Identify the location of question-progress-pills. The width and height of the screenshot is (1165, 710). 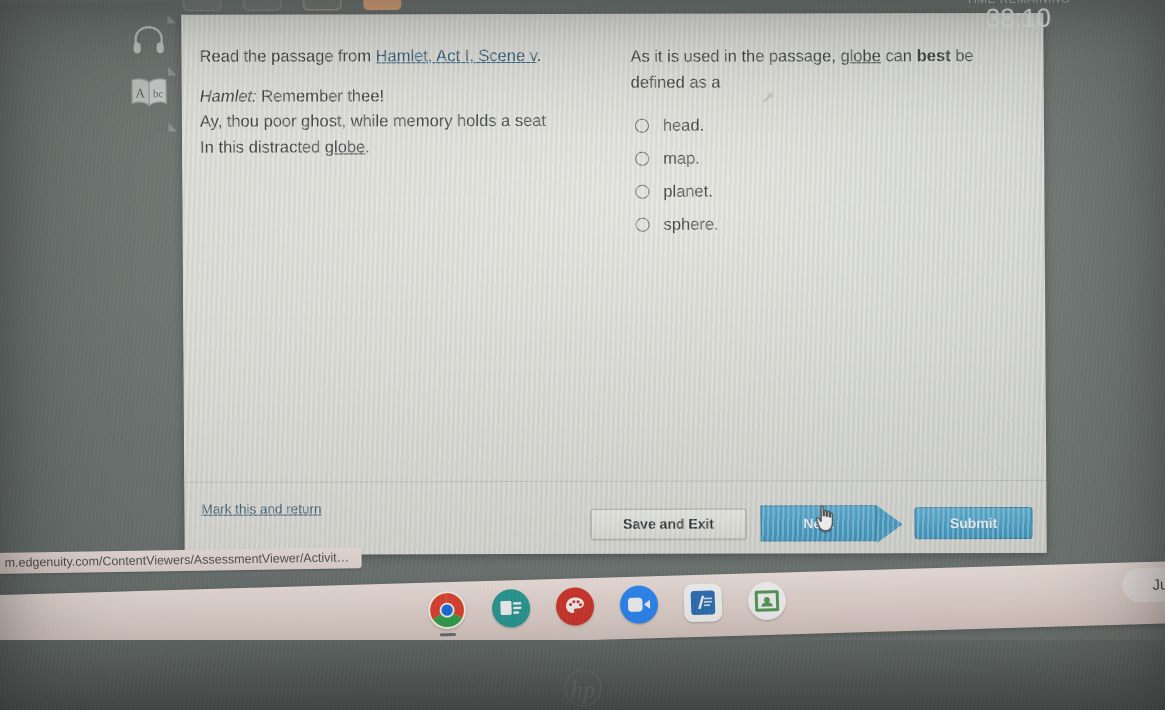
(292, 6).